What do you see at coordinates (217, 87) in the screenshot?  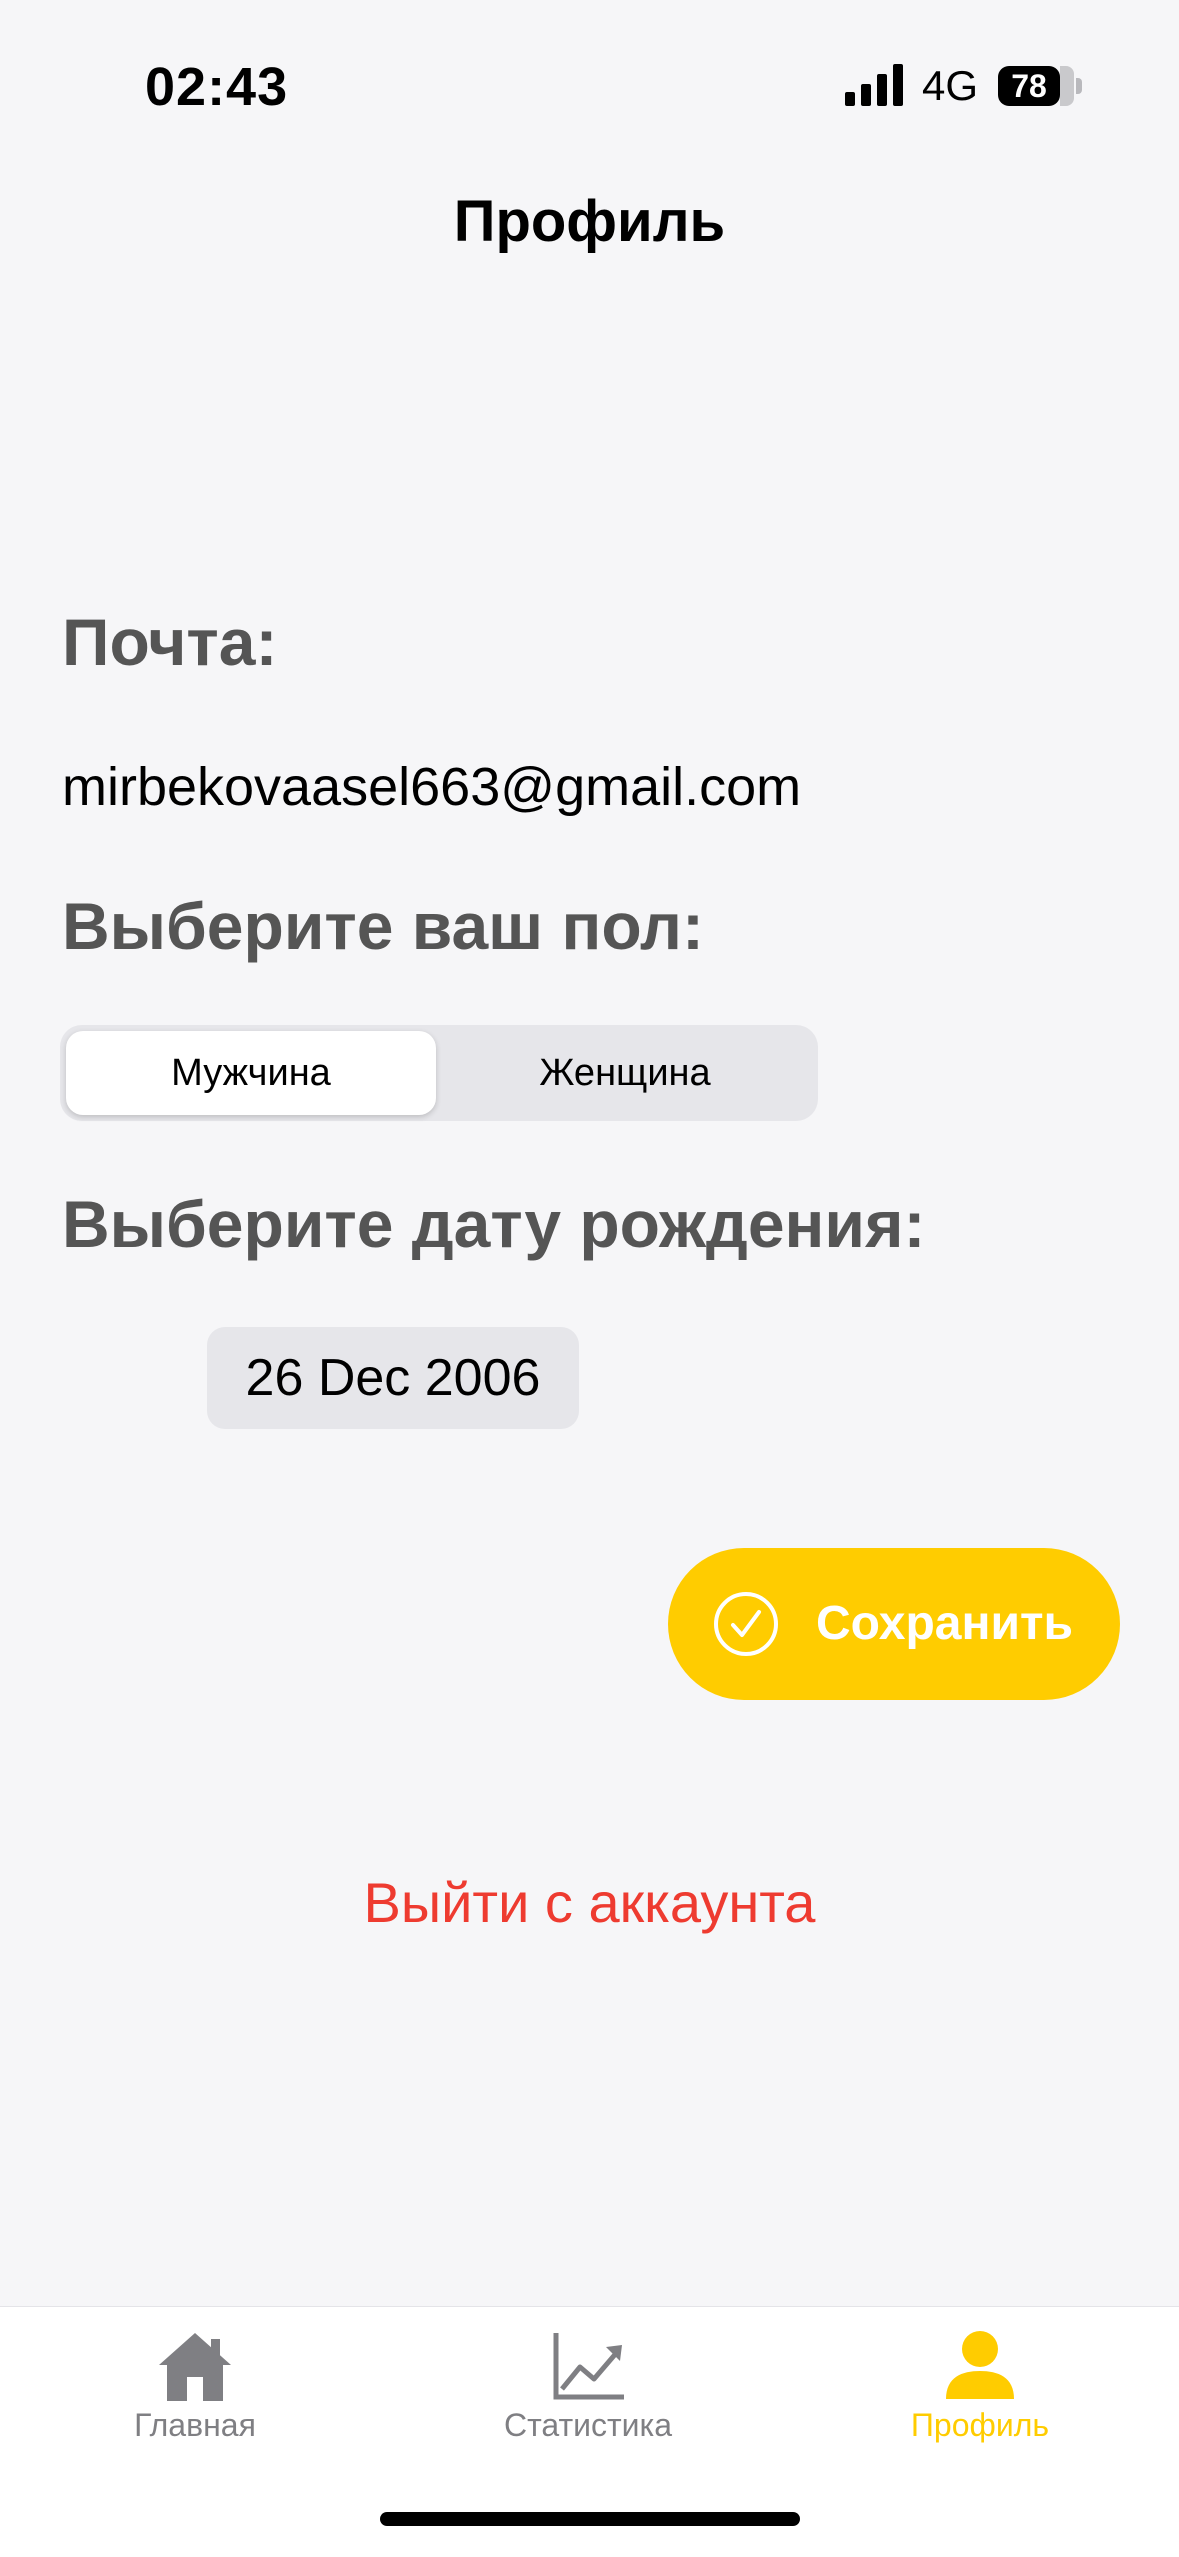 I see `status-time: 02:43` at bounding box center [217, 87].